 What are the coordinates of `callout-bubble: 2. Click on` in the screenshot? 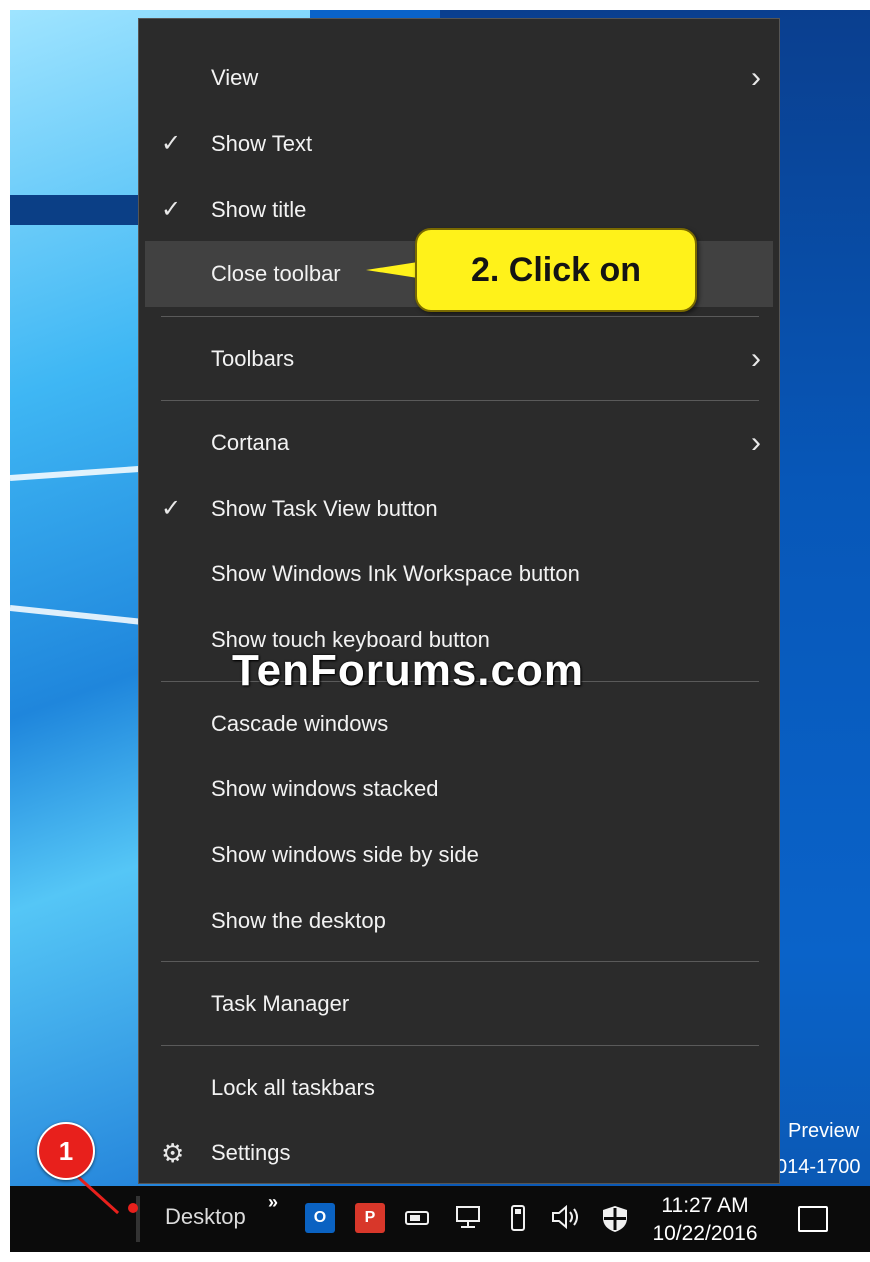 It's located at (556, 270).